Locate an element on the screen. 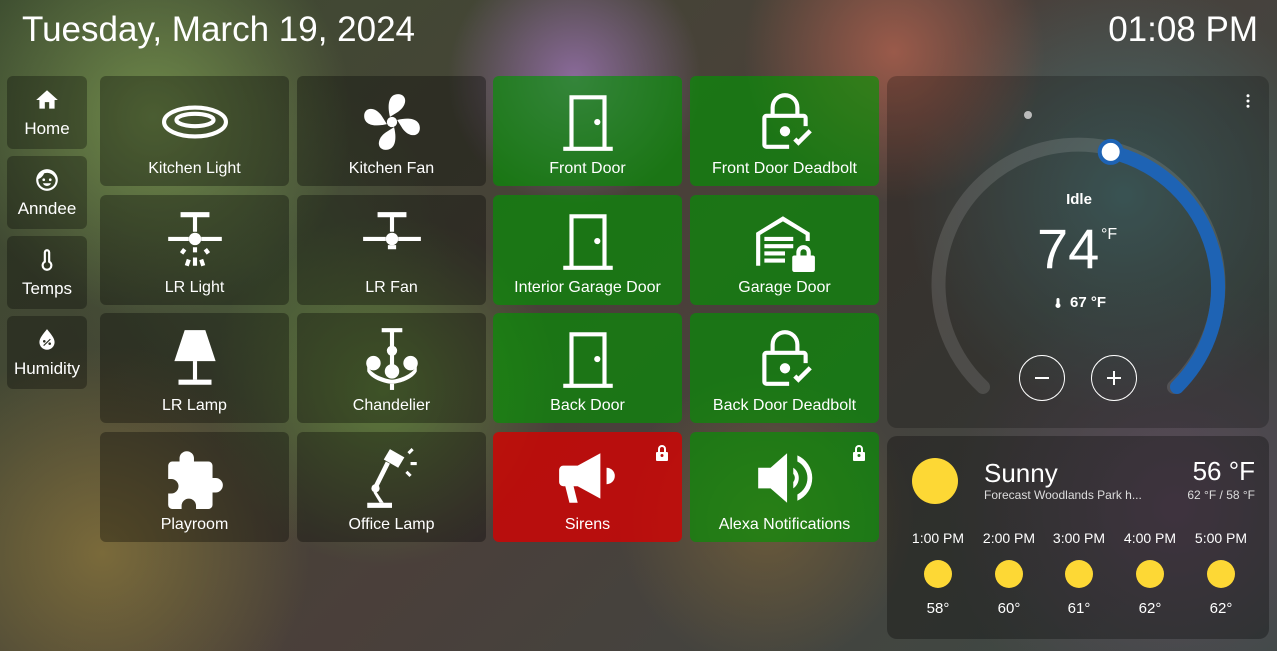 The height and width of the screenshot is (651, 1277). thermostat-target: 74 is located at coordinates (1068, 248).